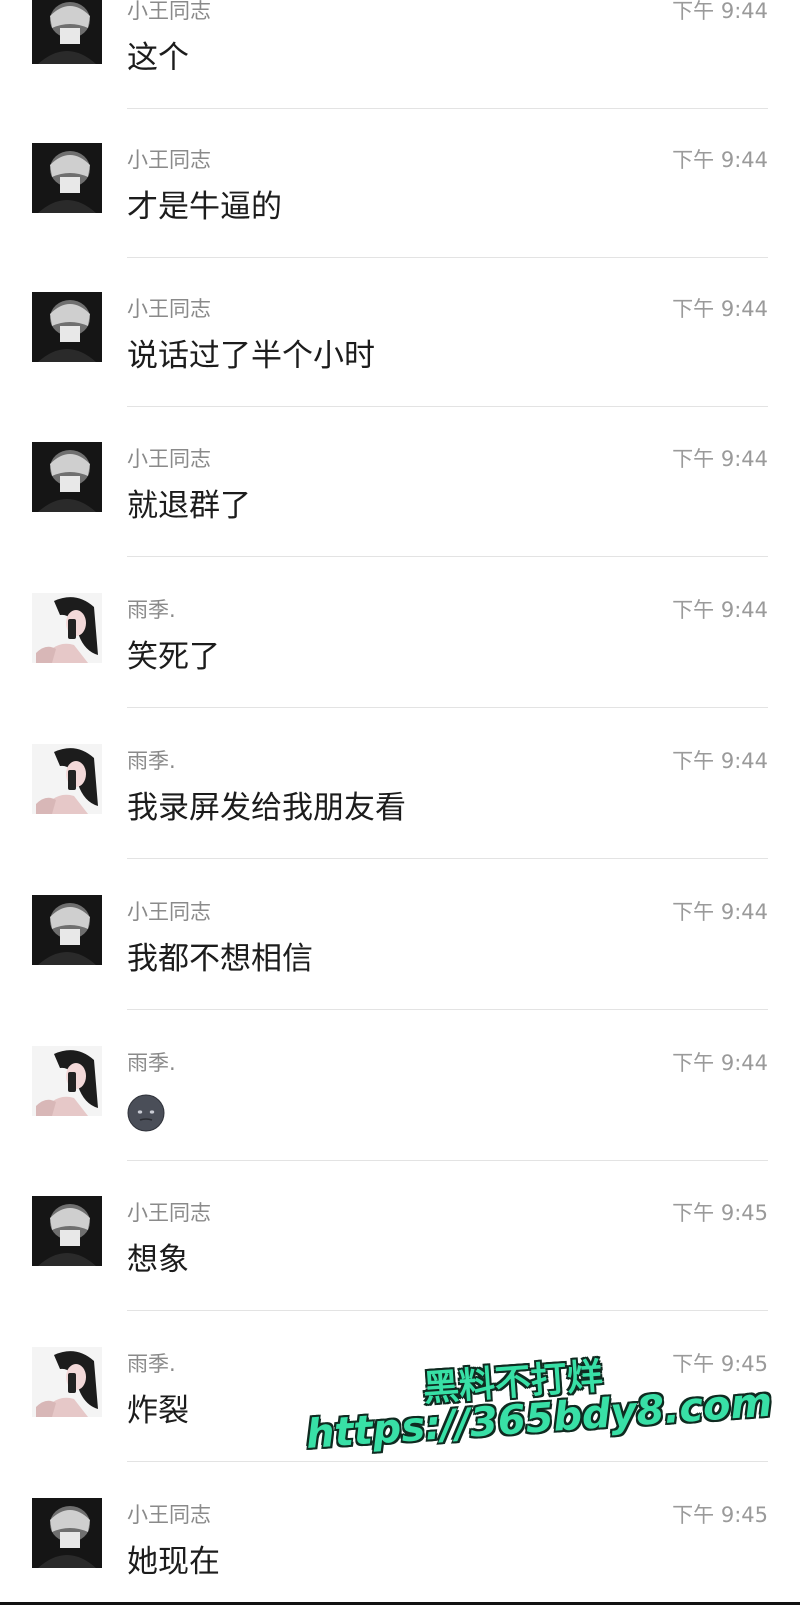 Image resolution: width=800 pixels, height=1605 pixels. I want to click on message-item: 小王同志 下午 9:44 就退群了, so click(400, 517).